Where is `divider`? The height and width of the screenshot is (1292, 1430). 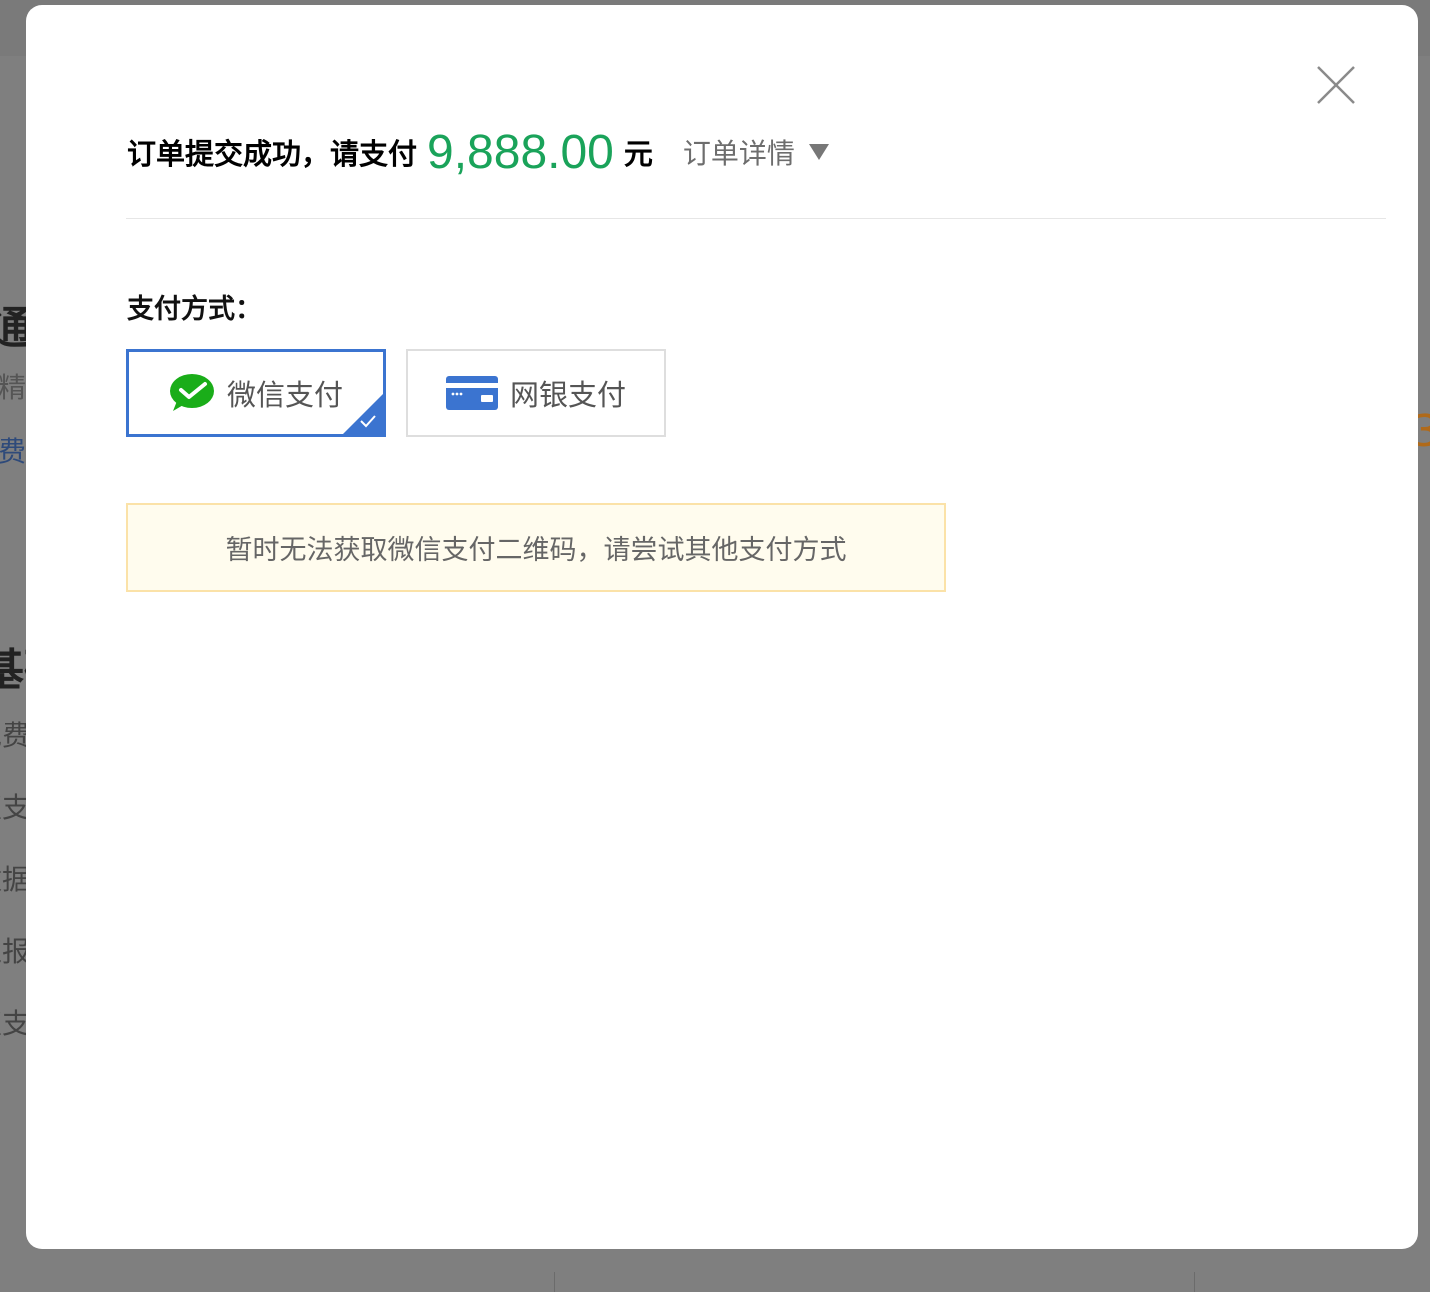
divider is located at coordinates (756, 218).